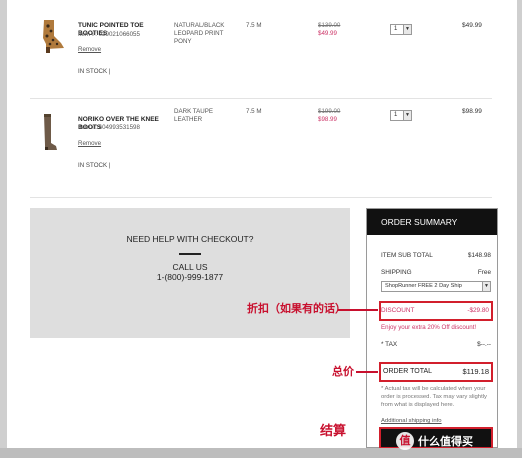  What do you see at coordinates (296, 308) in the screenshot?
I see `discount-annotation: 折扣（如果有的话）` at bounding box center [296, 308].